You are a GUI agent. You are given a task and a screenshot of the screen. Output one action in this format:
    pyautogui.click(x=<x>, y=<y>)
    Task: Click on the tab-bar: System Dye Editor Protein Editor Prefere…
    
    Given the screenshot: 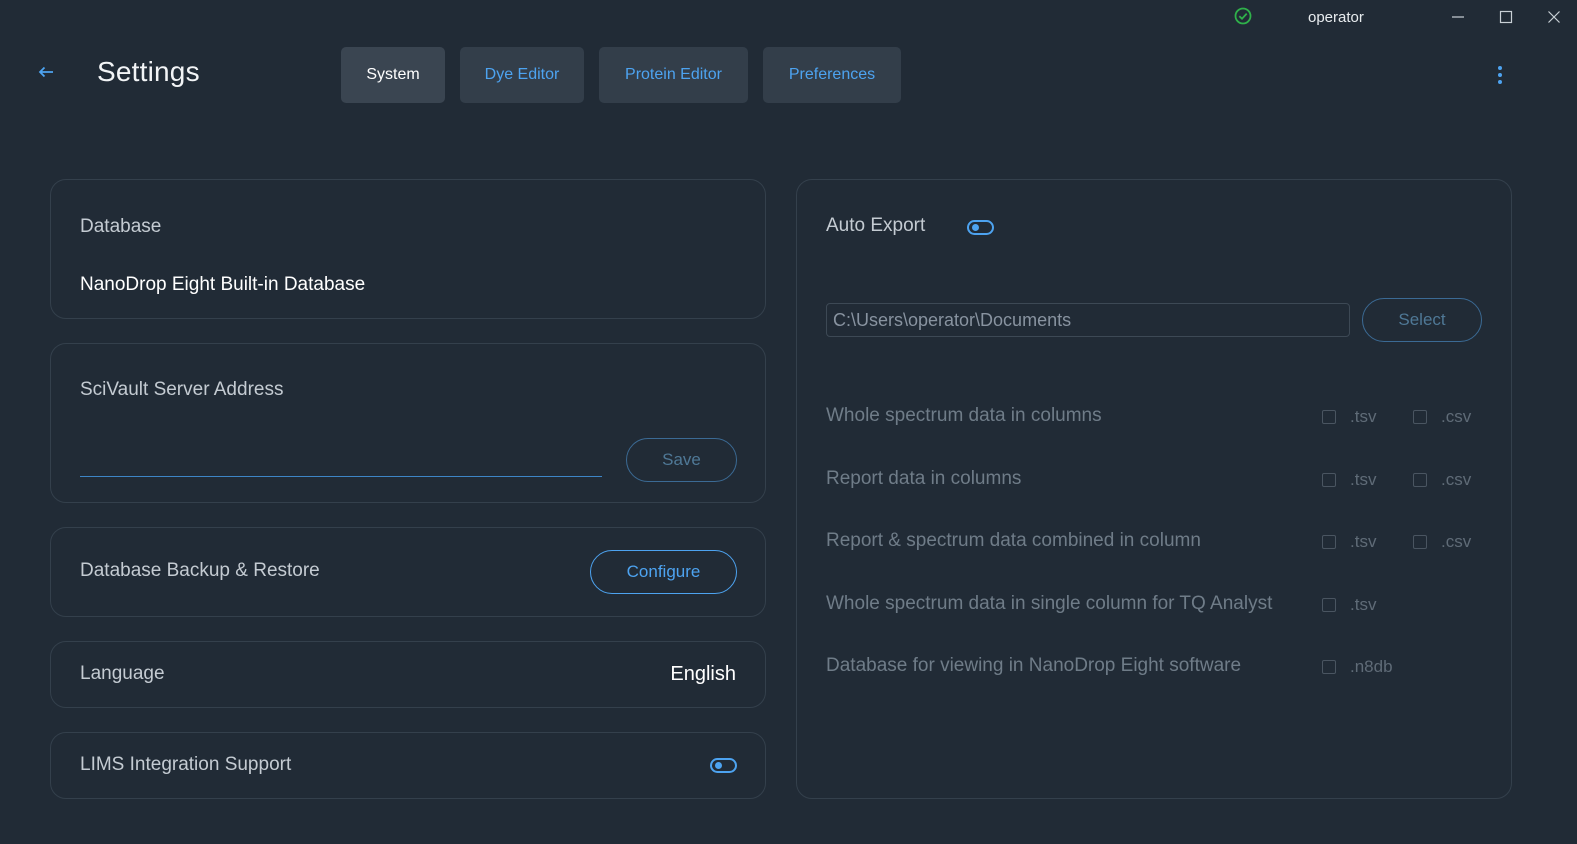 What is the action you would take?
    pyautogui.click(x=621, y=75)
    